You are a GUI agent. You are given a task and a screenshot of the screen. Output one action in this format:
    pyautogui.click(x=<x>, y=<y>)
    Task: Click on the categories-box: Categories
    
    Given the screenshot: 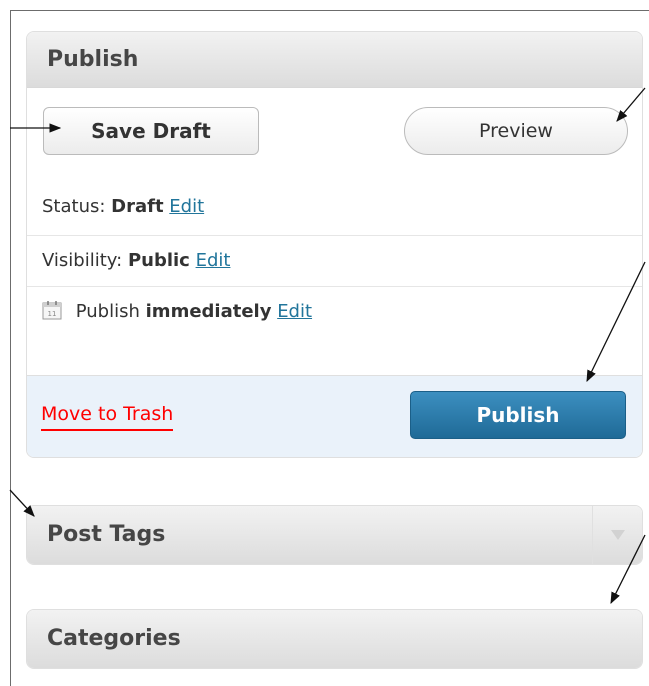 What is the action you would take?
    pyautogui.click(x=334, y=639)
    